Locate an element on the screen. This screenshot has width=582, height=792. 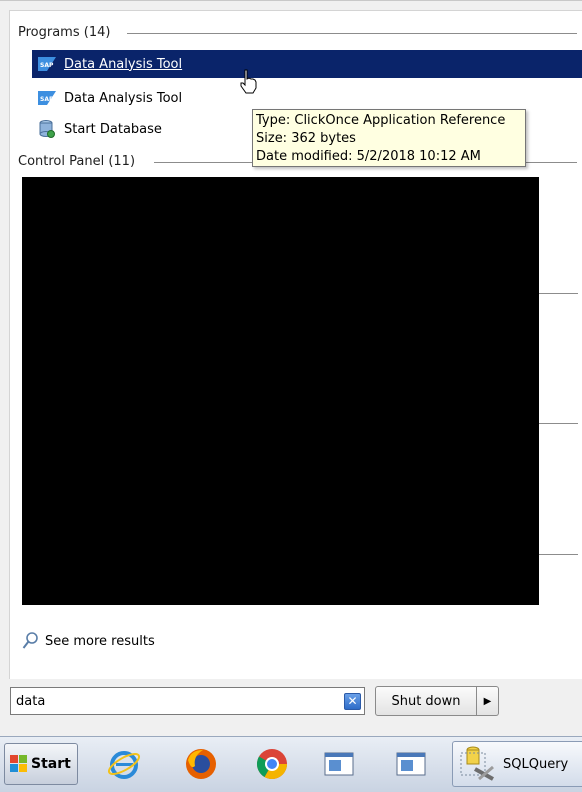
clear-search-icon: ✕ is located at coordinates (352, 701).